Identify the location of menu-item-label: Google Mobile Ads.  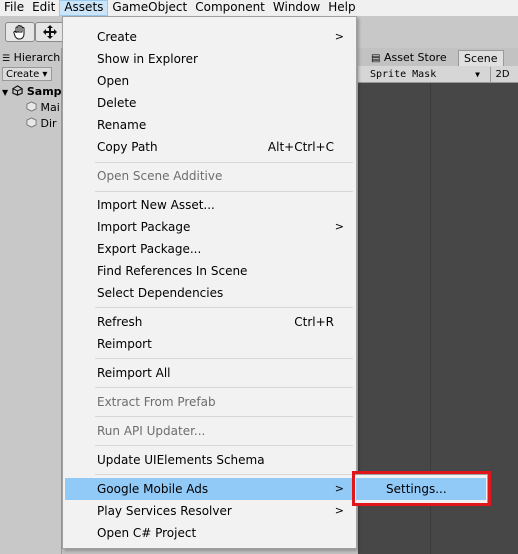
(153, 489).